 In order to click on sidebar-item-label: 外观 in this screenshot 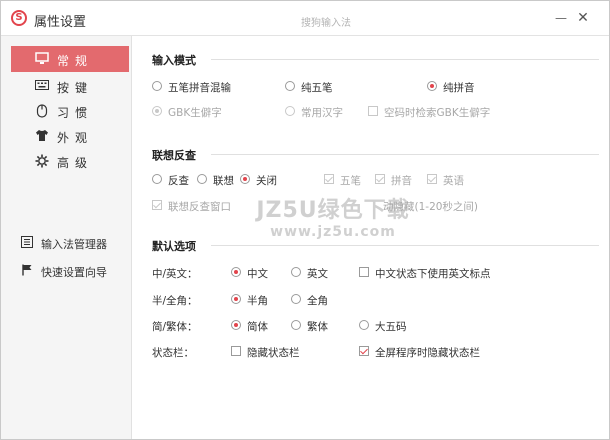, I will do `click(75, 138)`.